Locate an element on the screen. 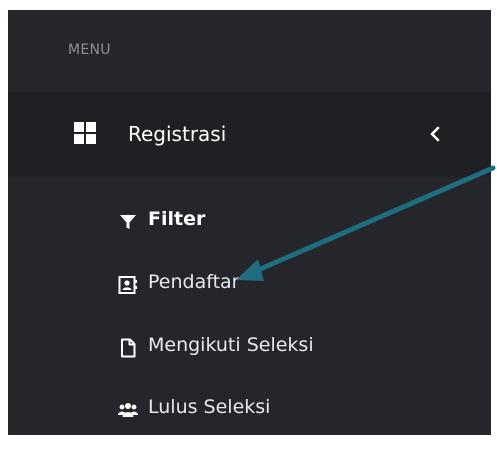 The width and height of the screenshot is (497, 465). menu-header: MENU is located at coordinates (89, 50).